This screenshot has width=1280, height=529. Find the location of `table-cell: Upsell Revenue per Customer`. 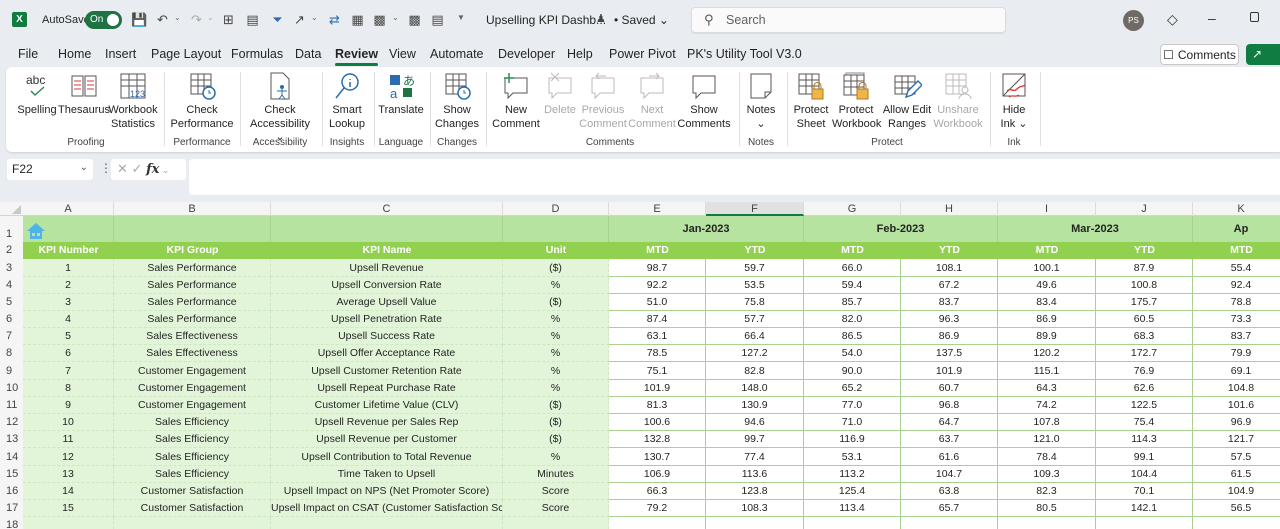

table-cell: Upsell Revenue per Customer is located at coordinates (387, 439).